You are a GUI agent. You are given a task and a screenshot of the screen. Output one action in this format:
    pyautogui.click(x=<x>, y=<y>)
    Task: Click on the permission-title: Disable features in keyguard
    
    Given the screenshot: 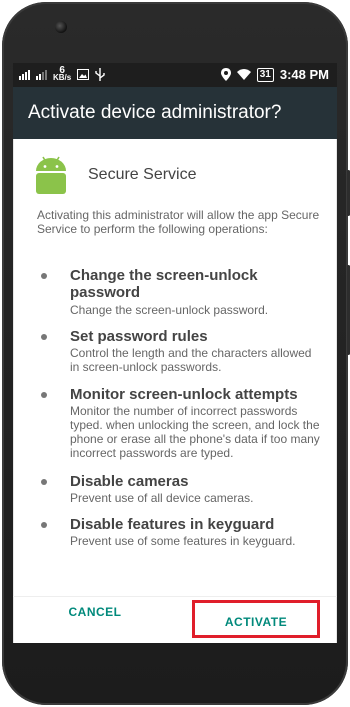 What is the action you would take?
    pyautogui.click(x=172, y=524)
    